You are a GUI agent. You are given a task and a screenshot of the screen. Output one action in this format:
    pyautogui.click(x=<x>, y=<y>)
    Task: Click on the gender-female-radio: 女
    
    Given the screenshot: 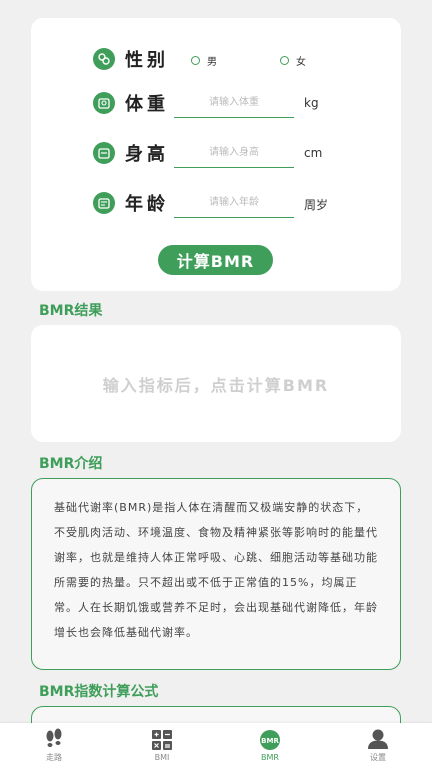 What is the action you would take?
    pyautogui.click(x=293, y=60)
    